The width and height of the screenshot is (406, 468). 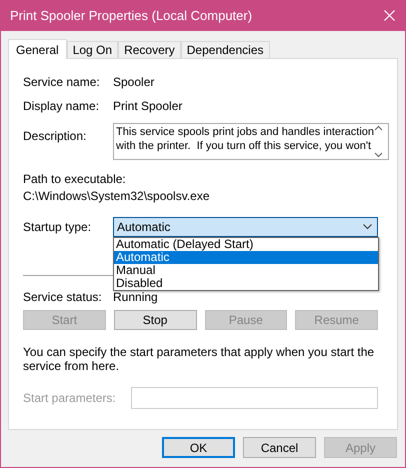 What do you see at coordinates (246, 270) in the screenshot?
I see `dropdown-option: Manual` at bounding box center [246, 270].